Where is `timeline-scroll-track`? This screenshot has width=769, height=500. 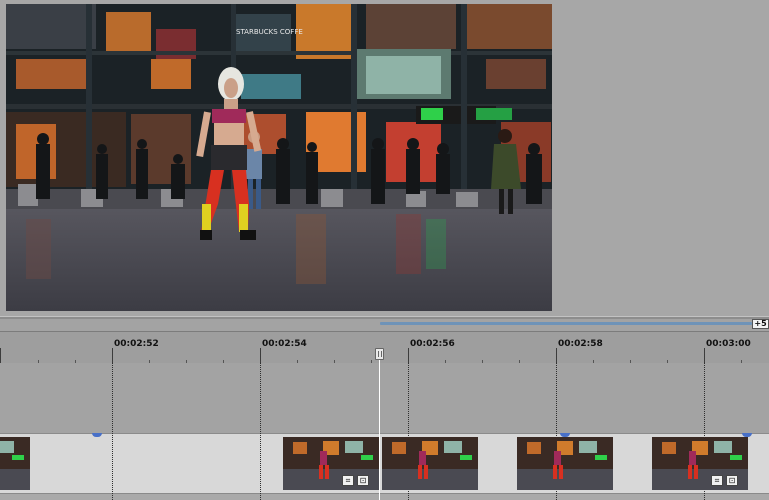
timeline-scroll-track is located at coordinates (566, 323).